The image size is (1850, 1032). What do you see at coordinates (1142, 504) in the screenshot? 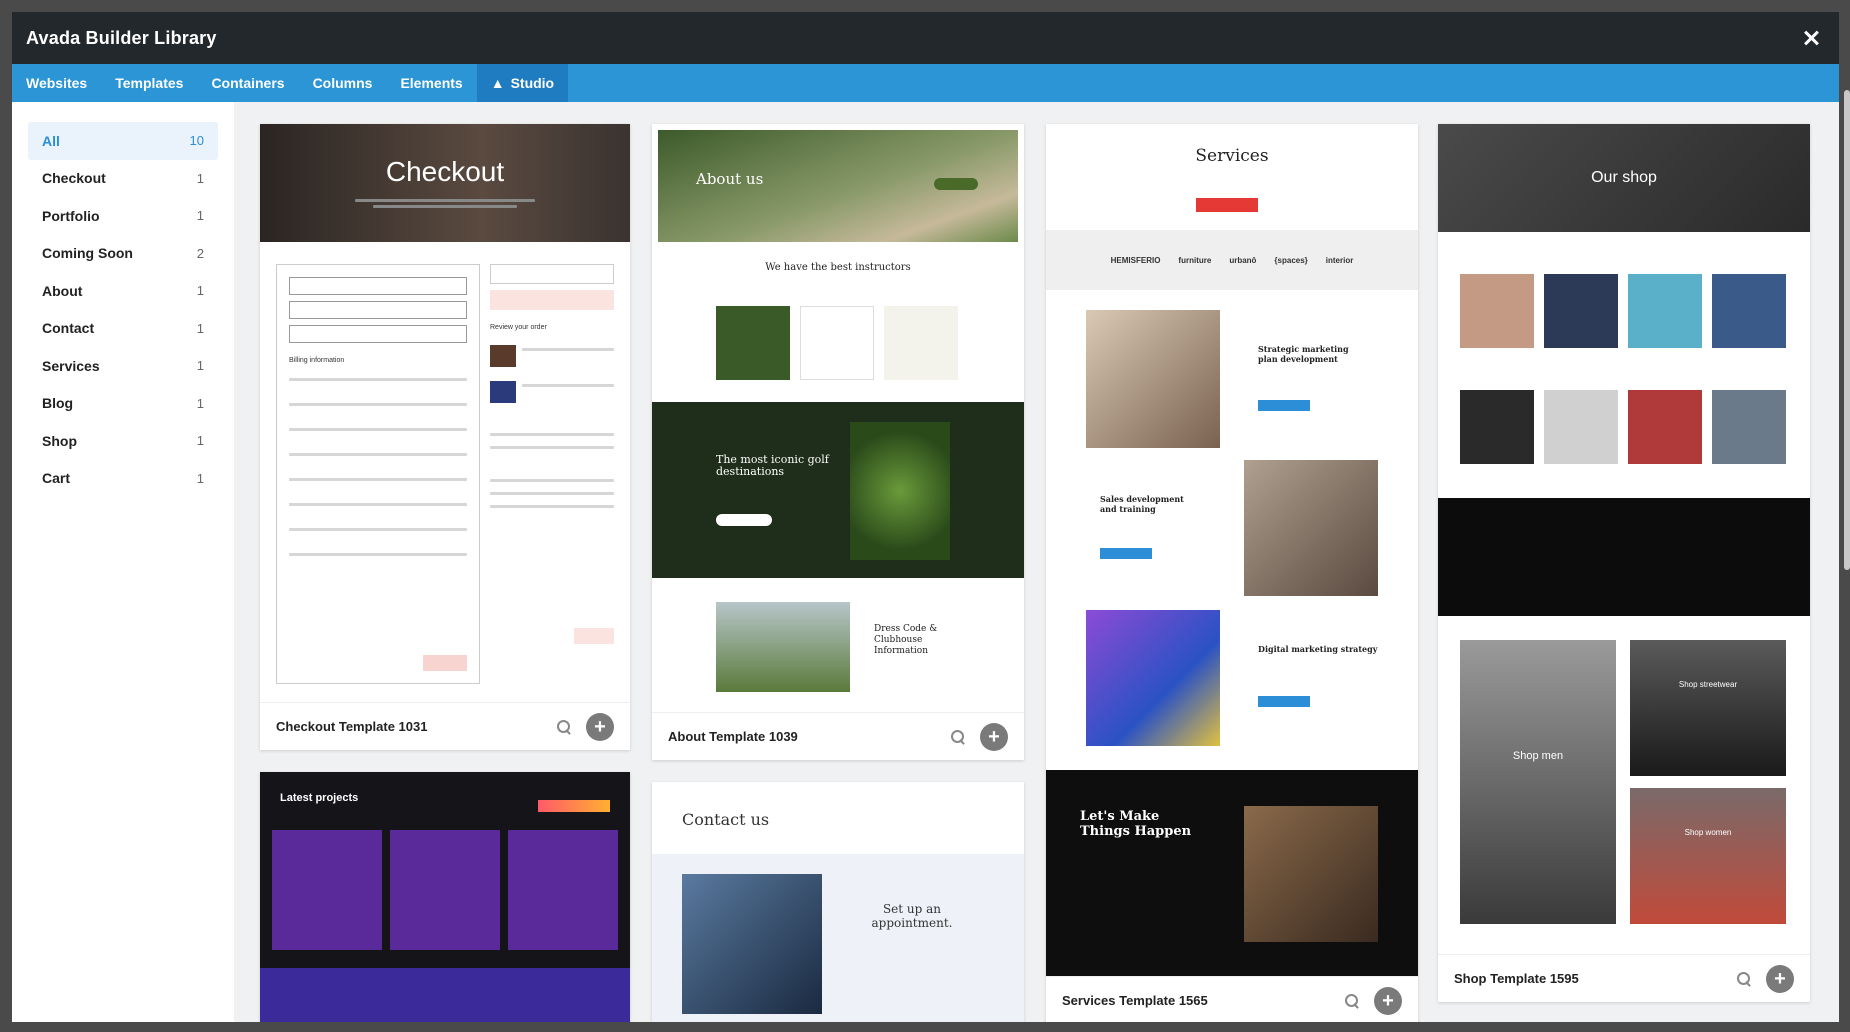
I see `preview-service-title: Sales development and training` at bounding box center [1142, 504].